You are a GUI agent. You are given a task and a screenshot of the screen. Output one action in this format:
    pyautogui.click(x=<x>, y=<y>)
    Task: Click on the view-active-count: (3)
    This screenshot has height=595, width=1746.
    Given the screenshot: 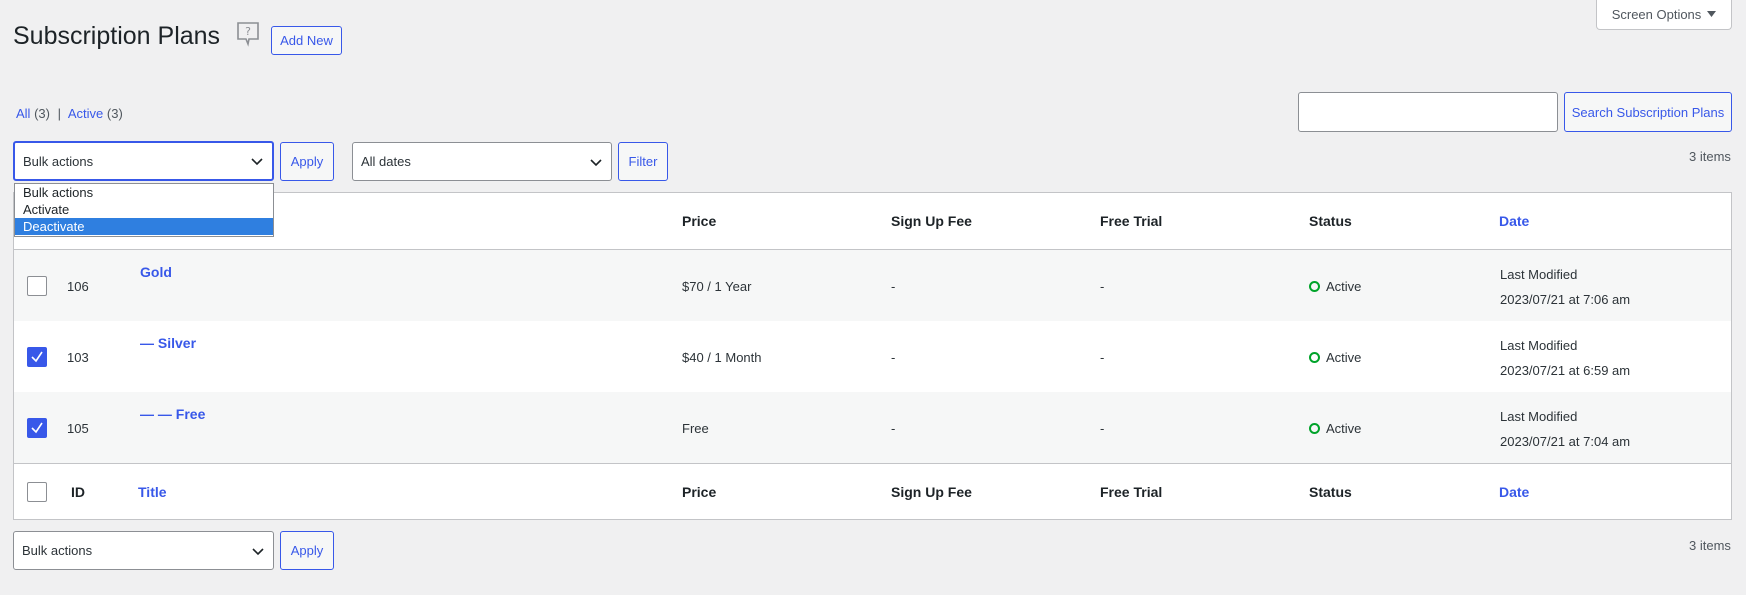 What is the action you would take?
    pyautogui.click(x=114, y=113)
    